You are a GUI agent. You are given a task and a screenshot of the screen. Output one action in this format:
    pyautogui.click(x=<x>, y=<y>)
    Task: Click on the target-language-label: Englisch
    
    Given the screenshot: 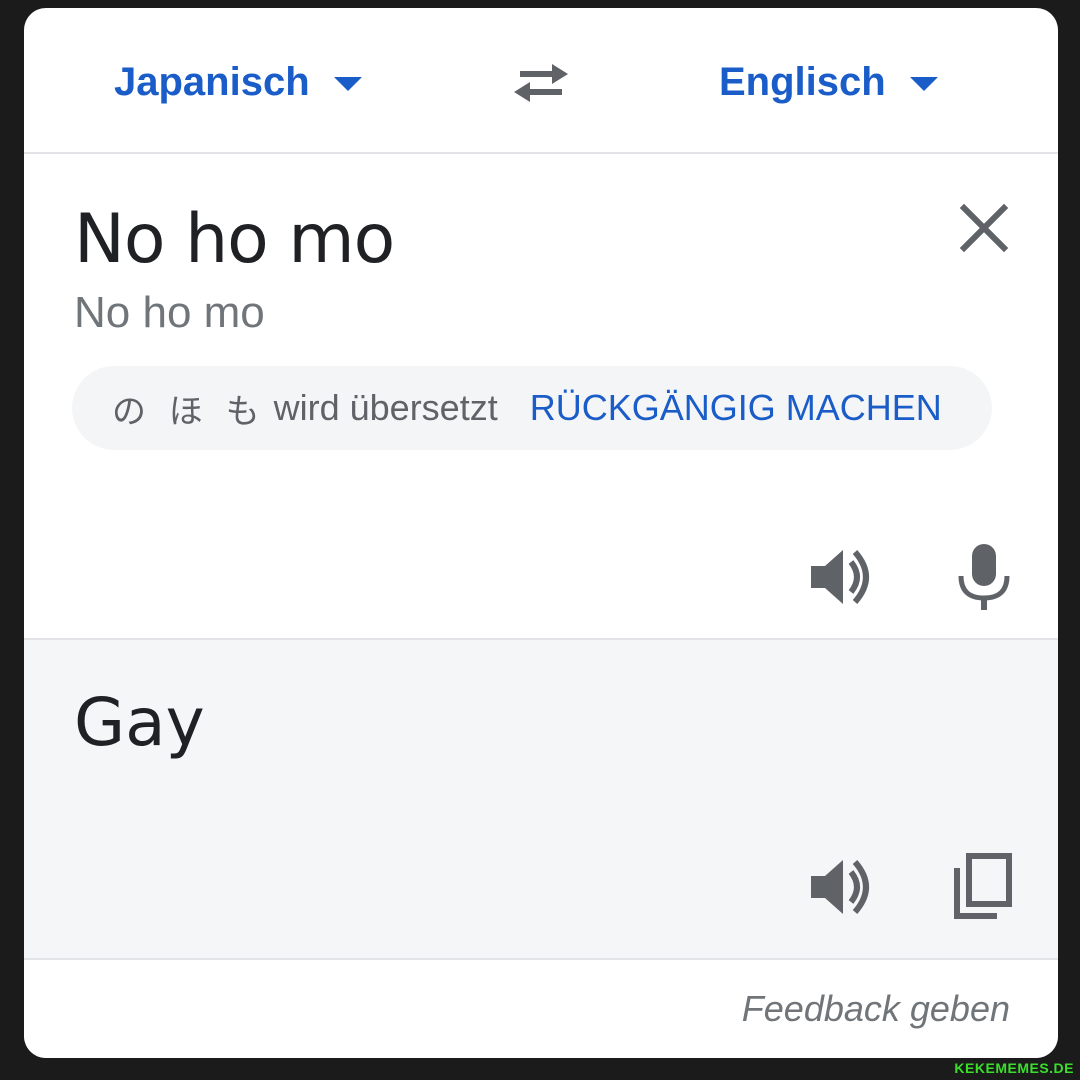 What is the action you would take?
    pyautogui.click(x=802, y=81)
    